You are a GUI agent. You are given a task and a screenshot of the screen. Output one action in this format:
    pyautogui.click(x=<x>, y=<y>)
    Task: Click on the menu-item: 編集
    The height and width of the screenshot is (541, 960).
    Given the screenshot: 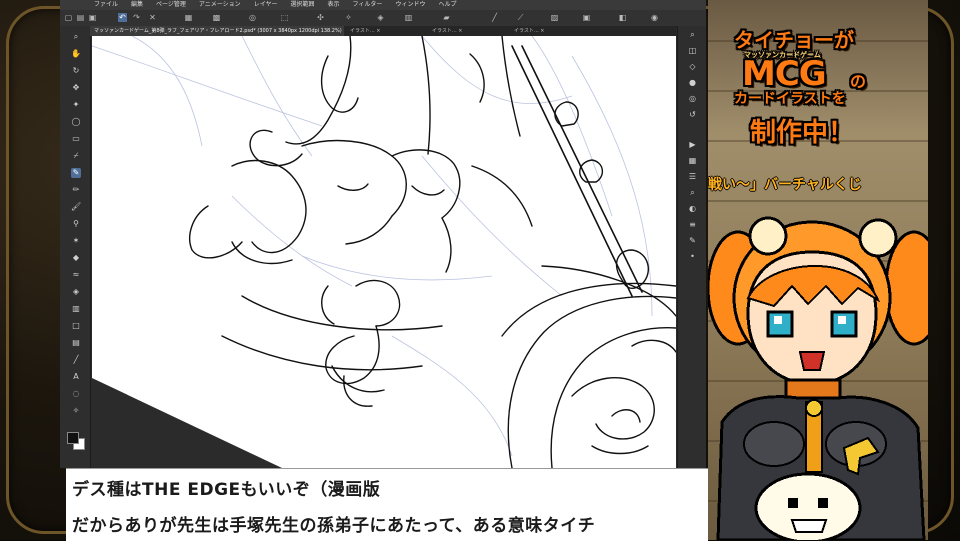 What is the action you would take?
    pyautogui.click(x=137, y=4)
    